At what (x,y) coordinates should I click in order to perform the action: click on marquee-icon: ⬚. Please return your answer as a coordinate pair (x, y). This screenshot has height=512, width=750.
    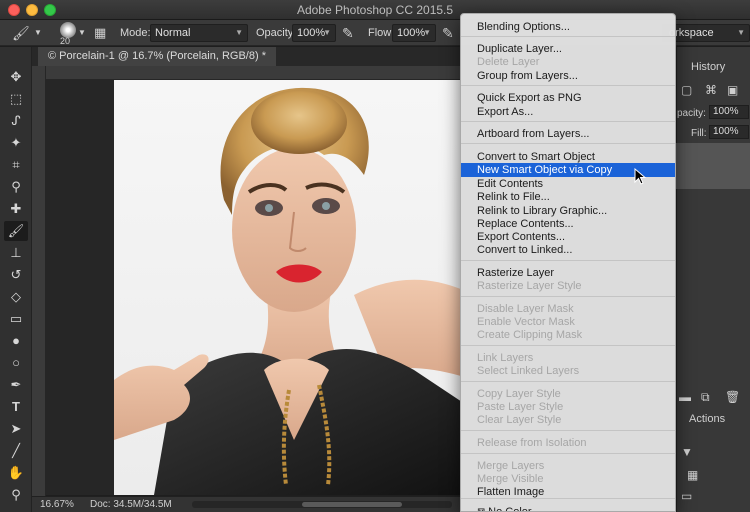
    Looking at the image, I should click on (16, 99).